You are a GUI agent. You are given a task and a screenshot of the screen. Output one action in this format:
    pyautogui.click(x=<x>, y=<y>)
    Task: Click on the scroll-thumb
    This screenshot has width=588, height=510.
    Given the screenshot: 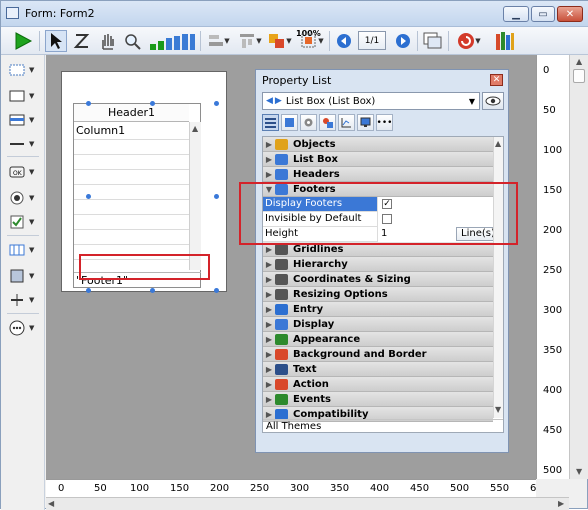 What is the action you would take?
    pyautogui.click(x=579, y=76)
    